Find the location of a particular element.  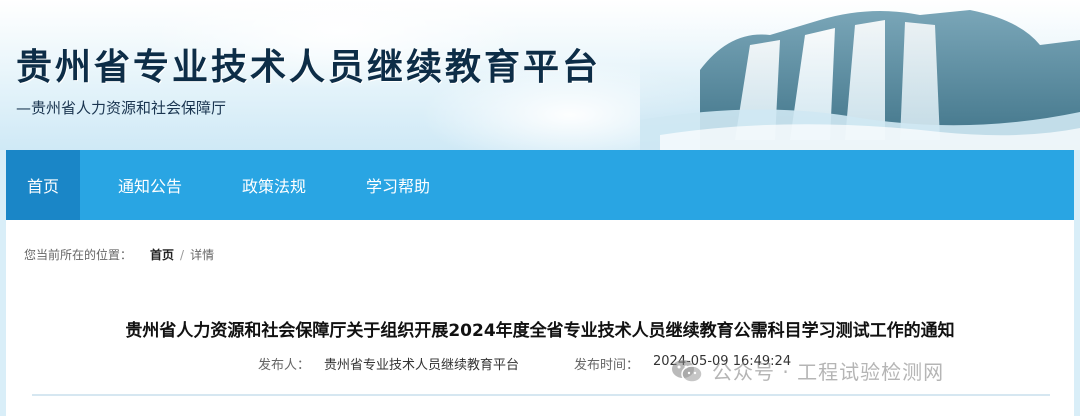

breadcrumb: 您当前所在的位置： 首页 / 详情 is located at coordinates (119, 254).